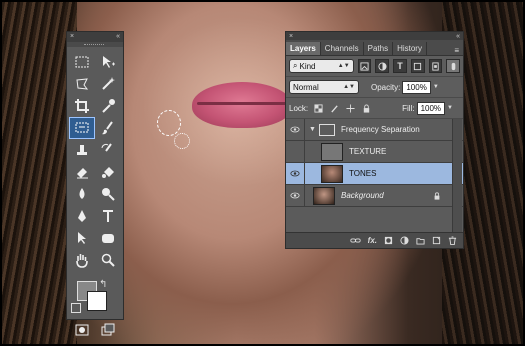 The image size is (525, 346). Describe the element at coordinates (182, 141) in the screenshot. I see `brush-cursor-icon` at that location.